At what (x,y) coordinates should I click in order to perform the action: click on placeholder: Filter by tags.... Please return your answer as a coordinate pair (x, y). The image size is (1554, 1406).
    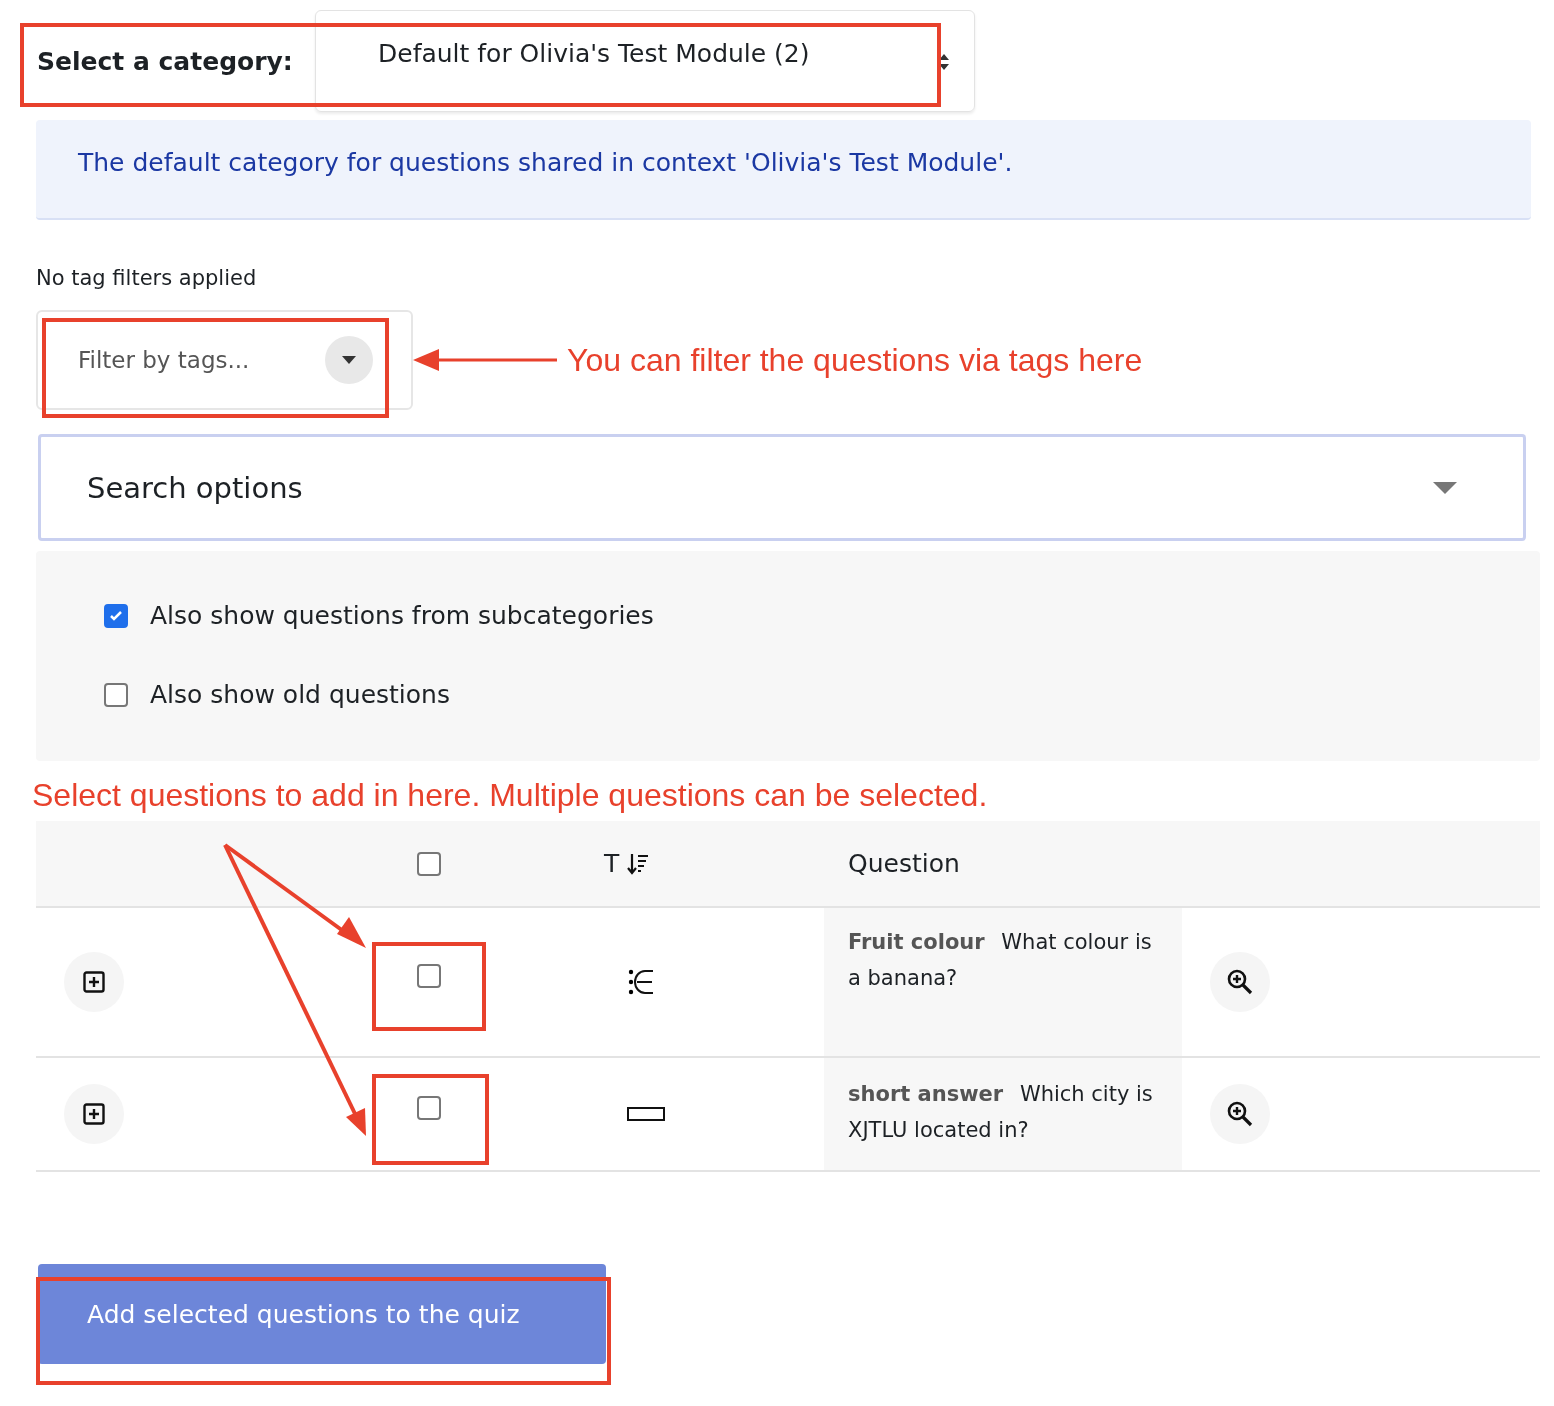
    Looking at the image, I should click on (164, 360).